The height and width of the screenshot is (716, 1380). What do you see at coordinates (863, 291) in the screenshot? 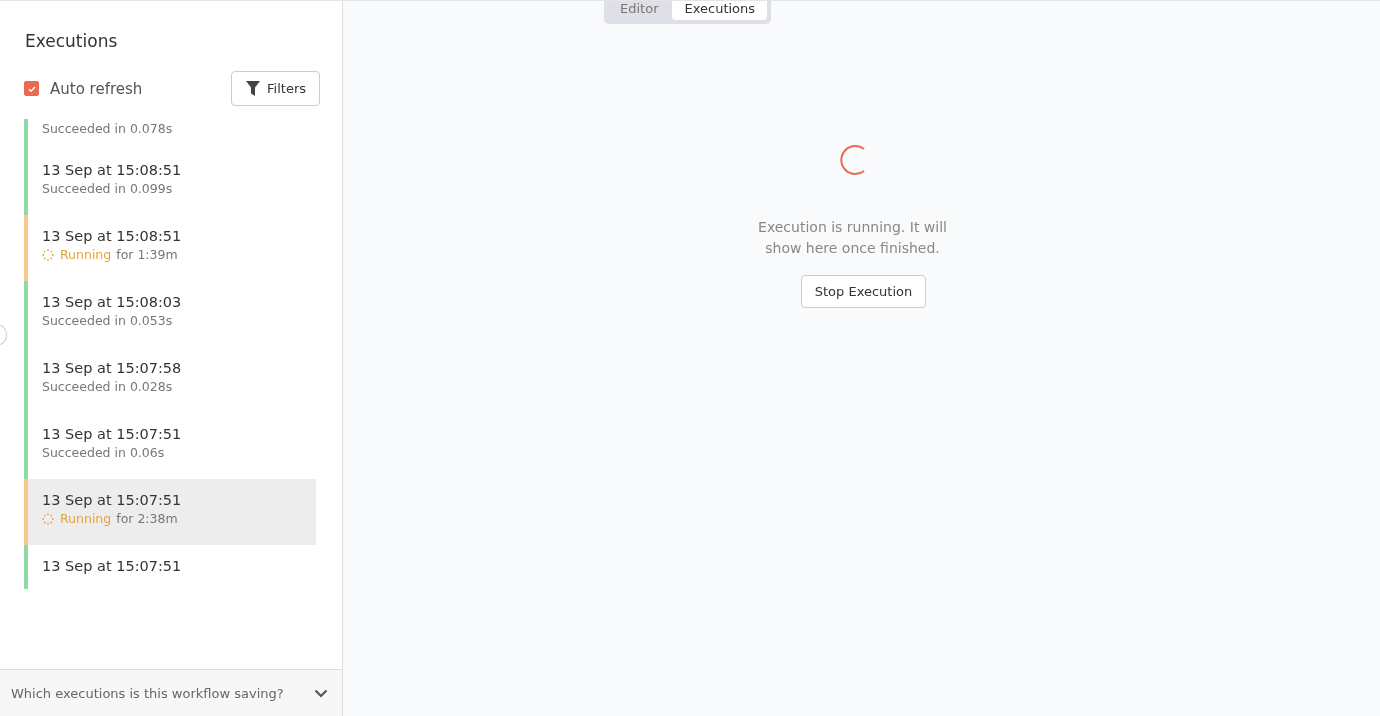
I see `stop-execution-button: Stop Execution` at bounding box center [863, 291].